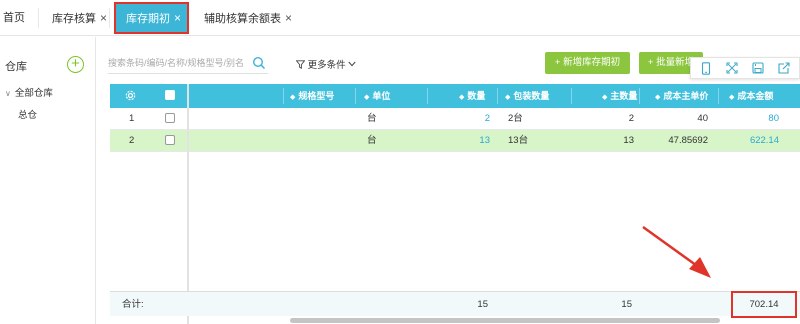  I want to click on column-settings-icon, so click(130, 96).